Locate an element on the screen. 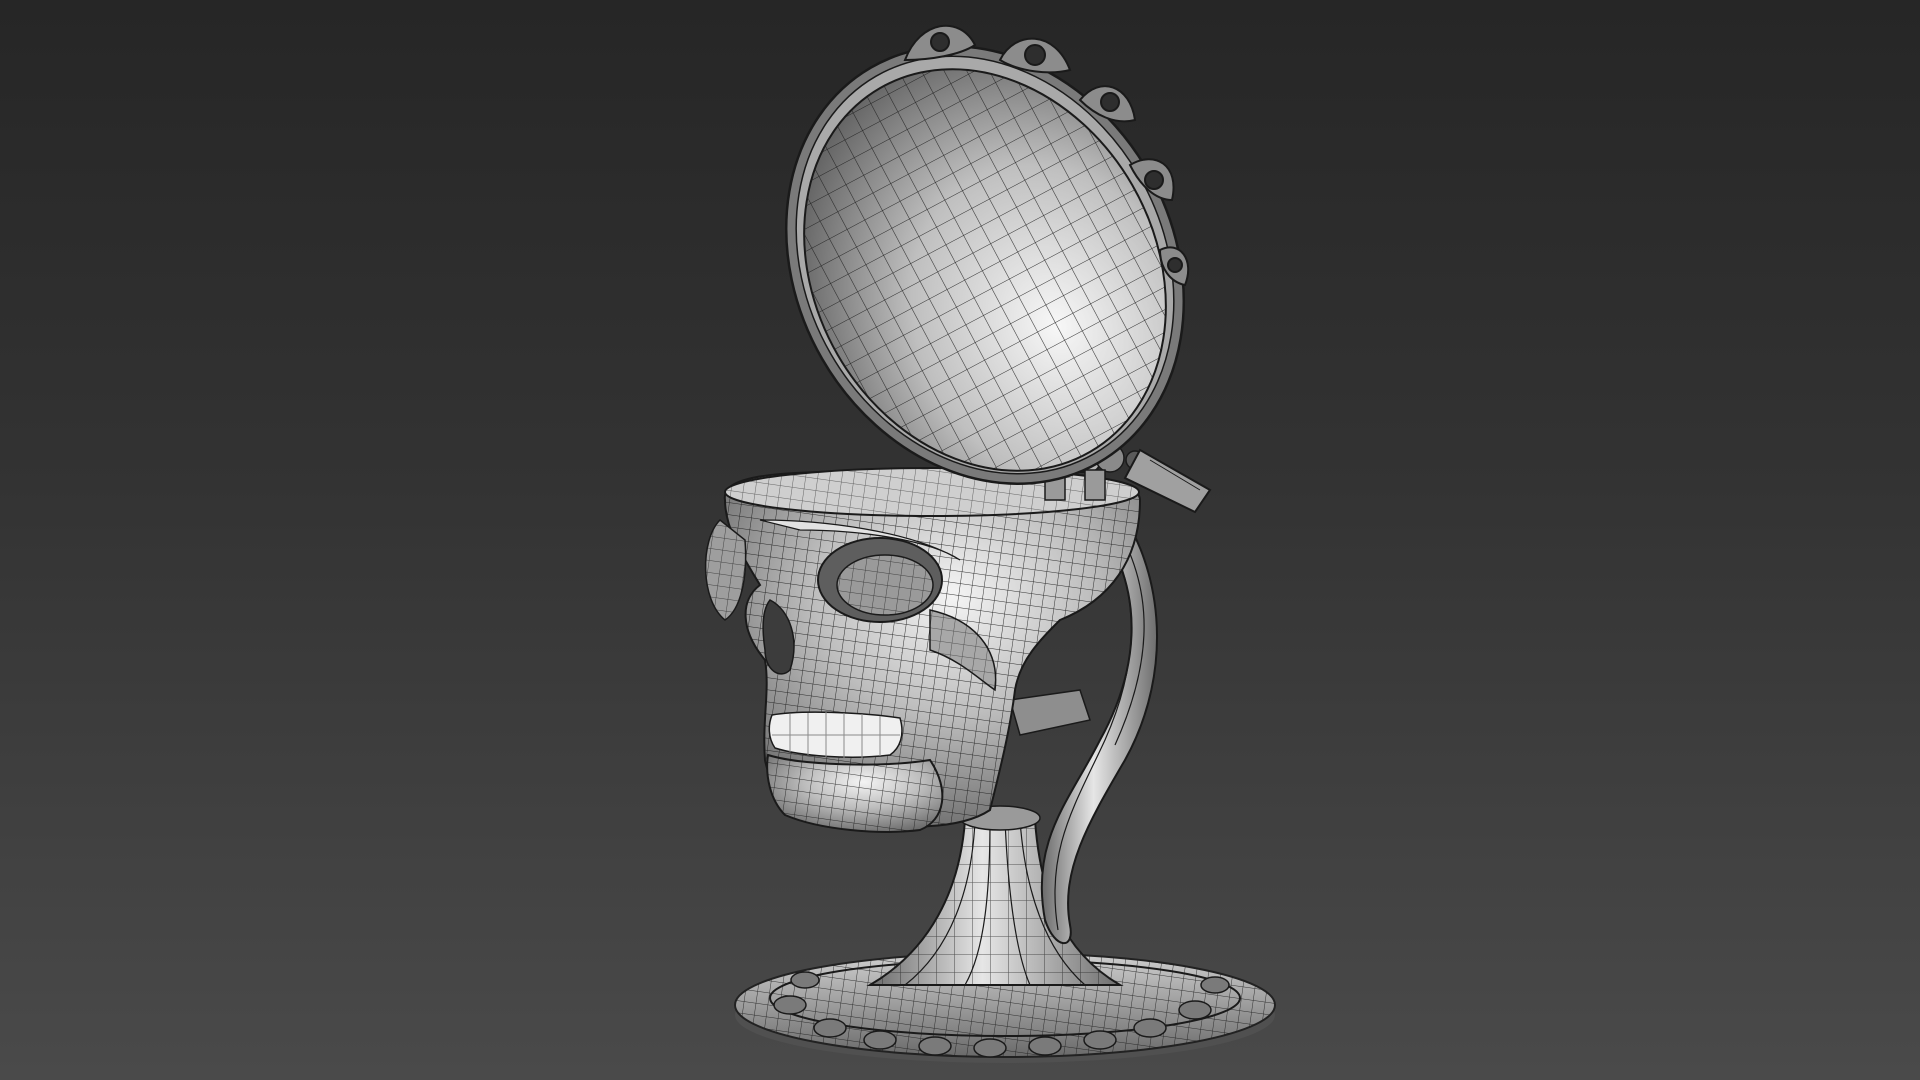  skull-eye-socket is located at coordinates (880, 580).